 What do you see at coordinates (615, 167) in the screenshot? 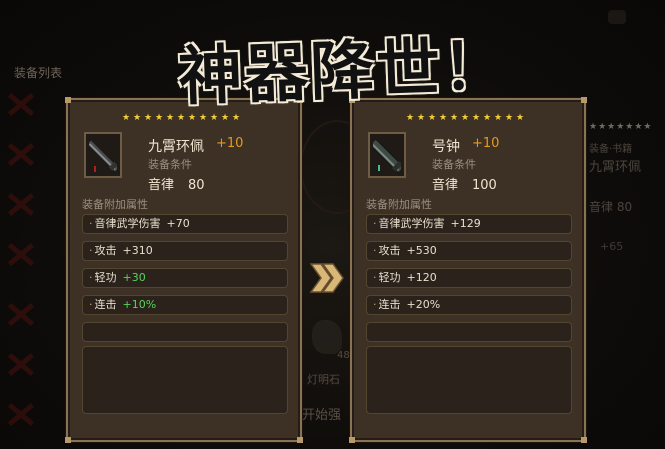
I see `background-item-name: 九霄环佩` at bounding box center [615, 167].